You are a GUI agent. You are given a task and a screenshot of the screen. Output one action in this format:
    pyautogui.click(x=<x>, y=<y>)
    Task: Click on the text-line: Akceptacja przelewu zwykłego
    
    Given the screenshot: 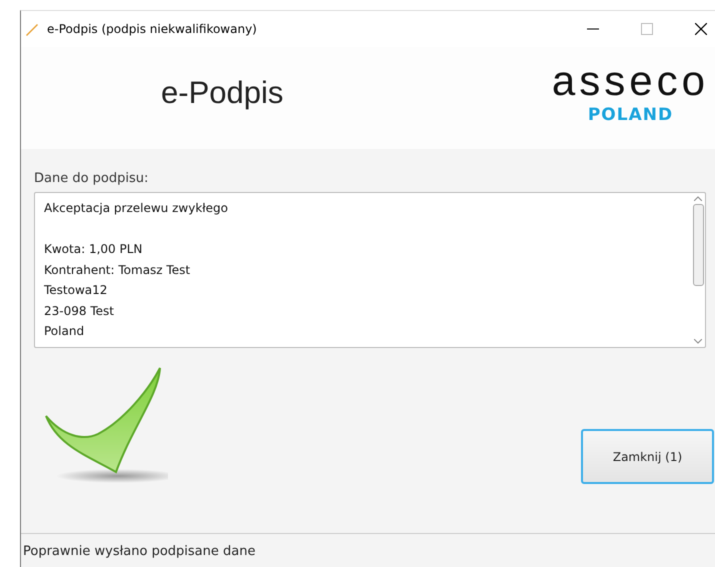 What is the action you would take?
    pyautogui.click(x=137, y=208)
    